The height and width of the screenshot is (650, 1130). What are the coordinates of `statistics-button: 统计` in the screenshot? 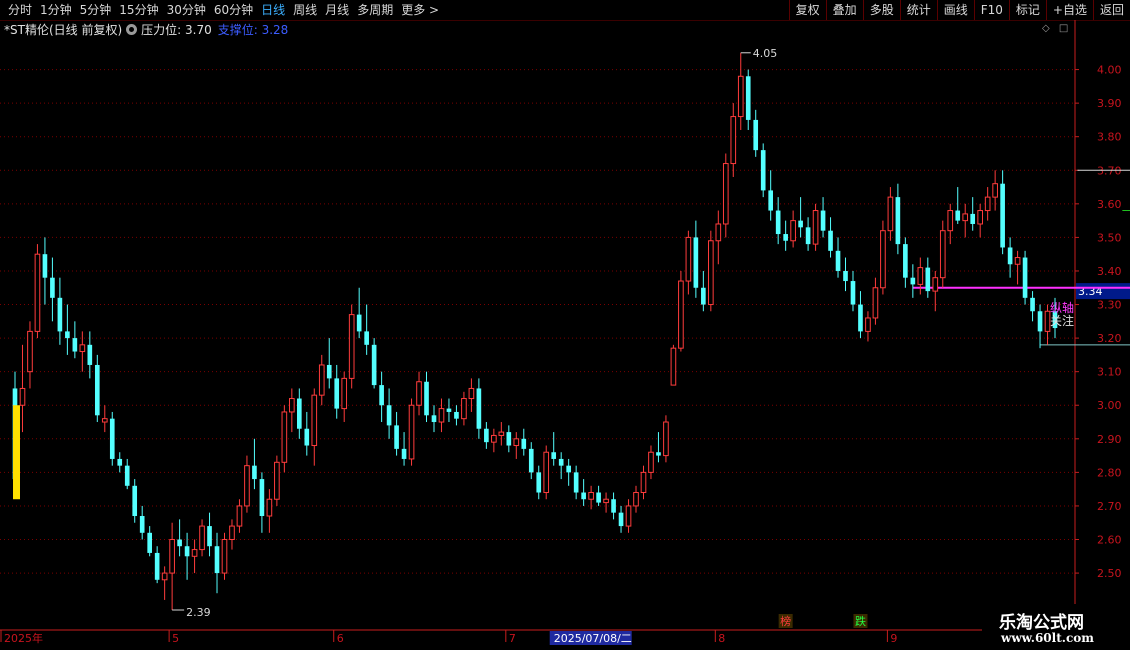 It's located at (918, 10).